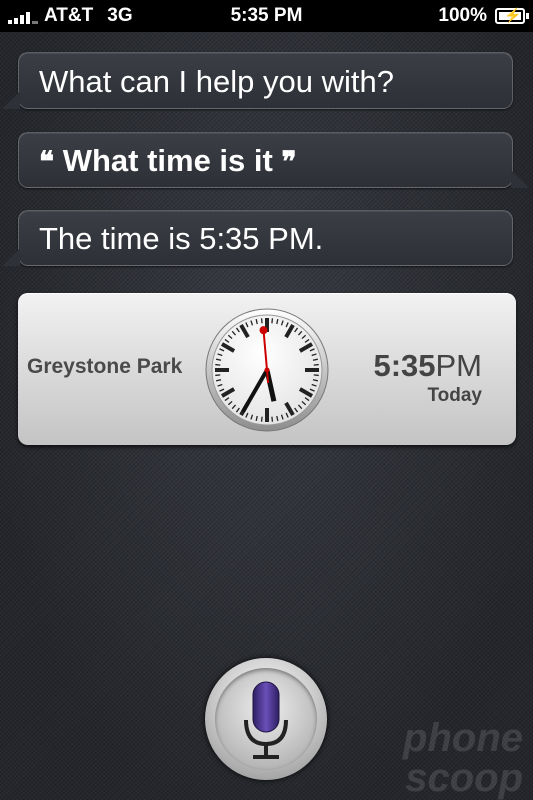 This screenshot has width=533, height=800. Describe the element at coordinates (289, 161) in the screenshot. I see `close-quote-icon: ❞` at that location.